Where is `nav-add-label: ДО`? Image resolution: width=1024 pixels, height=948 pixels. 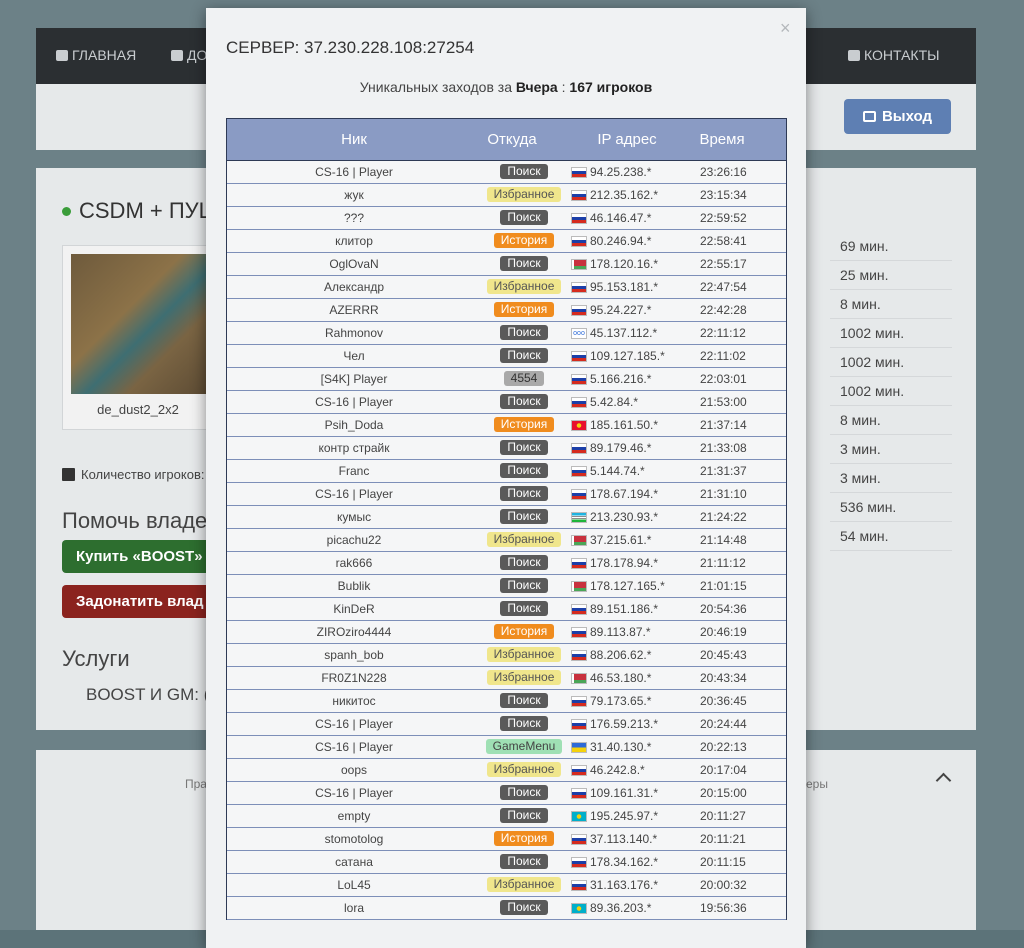 nav-add-label: ДО is located at coordinates (197, 55).